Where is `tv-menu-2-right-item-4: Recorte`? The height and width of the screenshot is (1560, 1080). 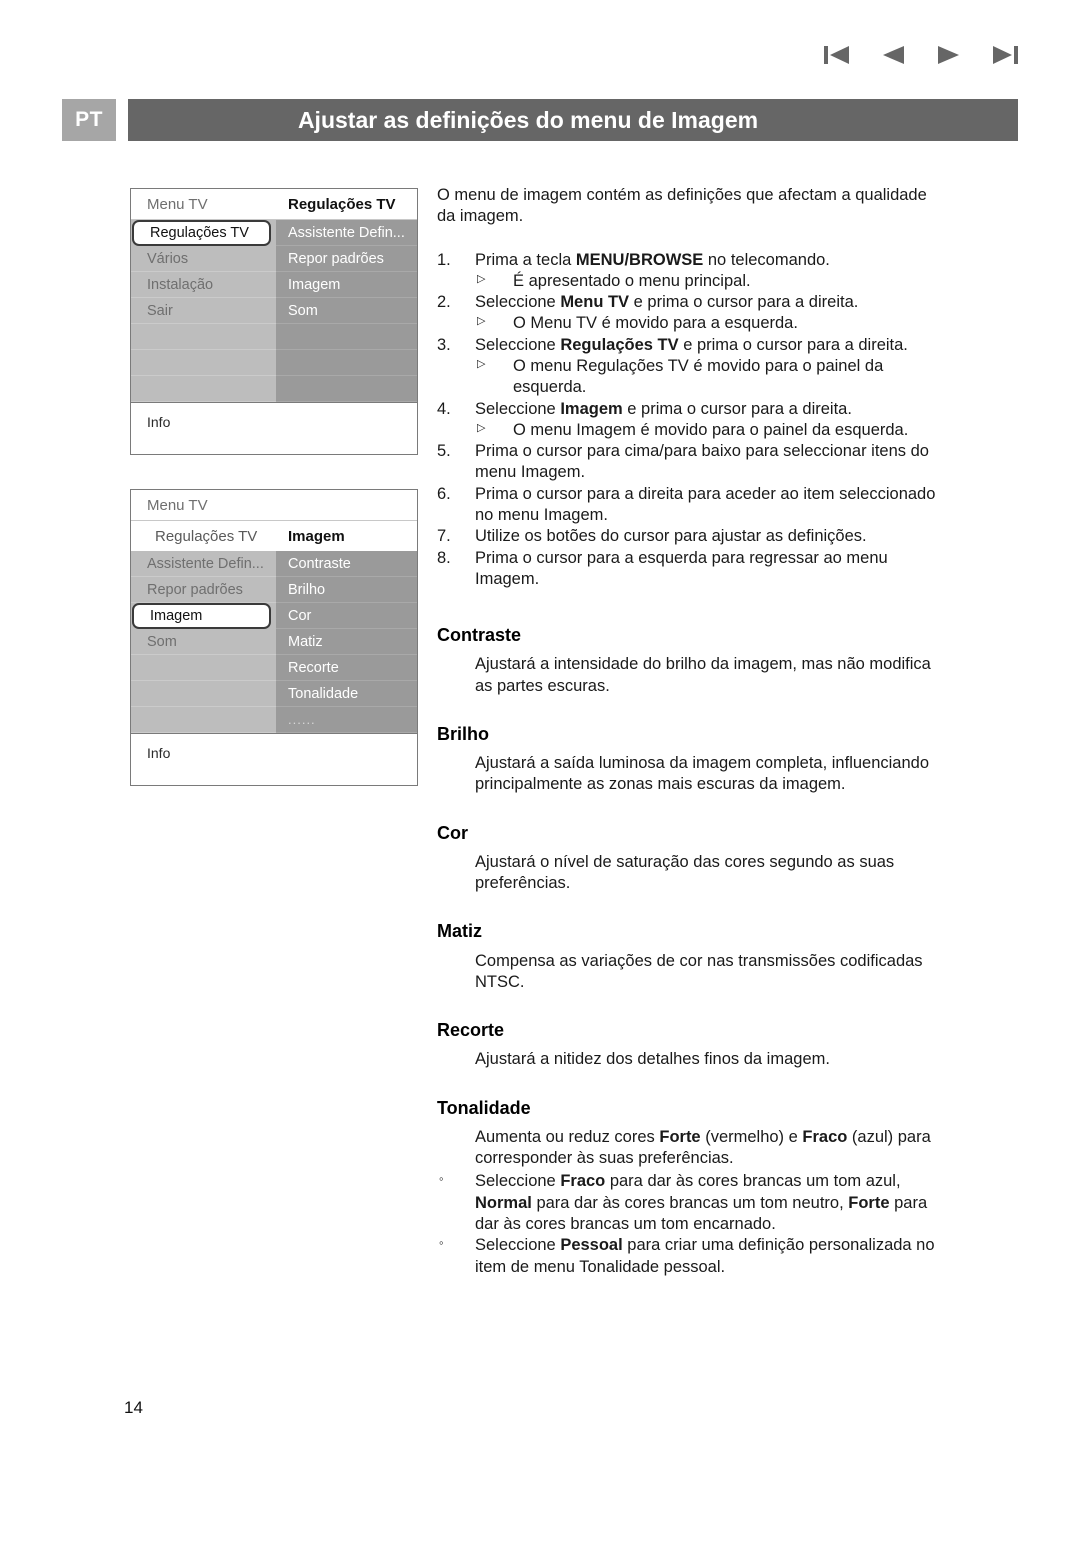 tv-menu-2-right-item-4: Recorte is located at coordinates (346, 668).